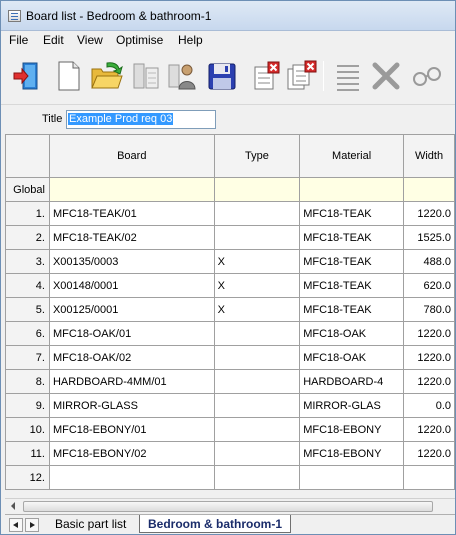 This screenshot has width=456, height=535. I want to click on board-list-user-icon, so click(182, 76).